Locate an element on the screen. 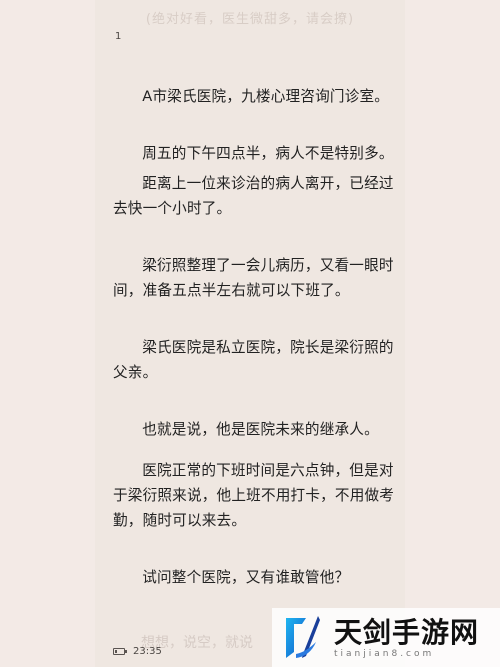 The width and height of the screenshot is (500, 667). battery-level is located at coordinates (116, 651).